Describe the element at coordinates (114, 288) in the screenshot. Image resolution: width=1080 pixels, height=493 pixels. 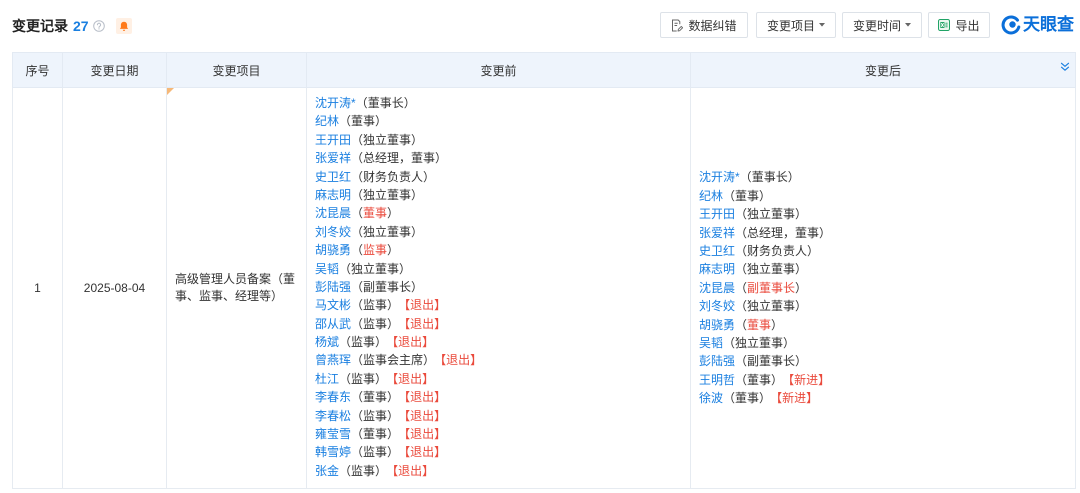
I see `cell-change-date: 2025-08-04` at that location.